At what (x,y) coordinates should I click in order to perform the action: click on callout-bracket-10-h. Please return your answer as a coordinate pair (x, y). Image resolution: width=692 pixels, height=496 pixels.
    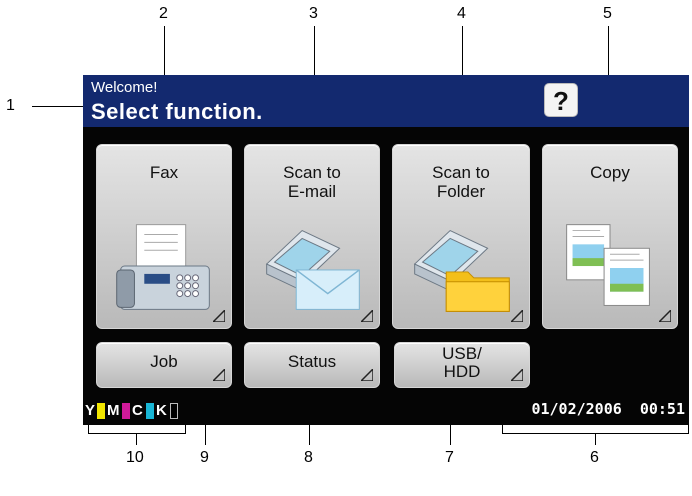
    Looking at the image, I should click on (137, 433).